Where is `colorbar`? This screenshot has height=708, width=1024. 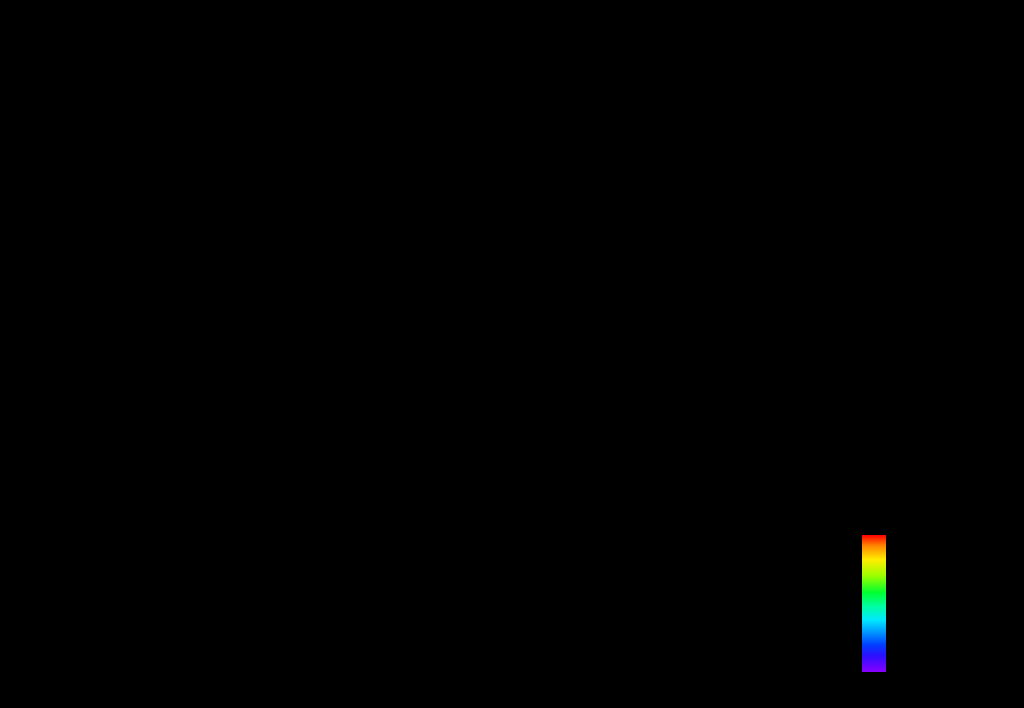
colorbar is located at coordinates (874, 603).